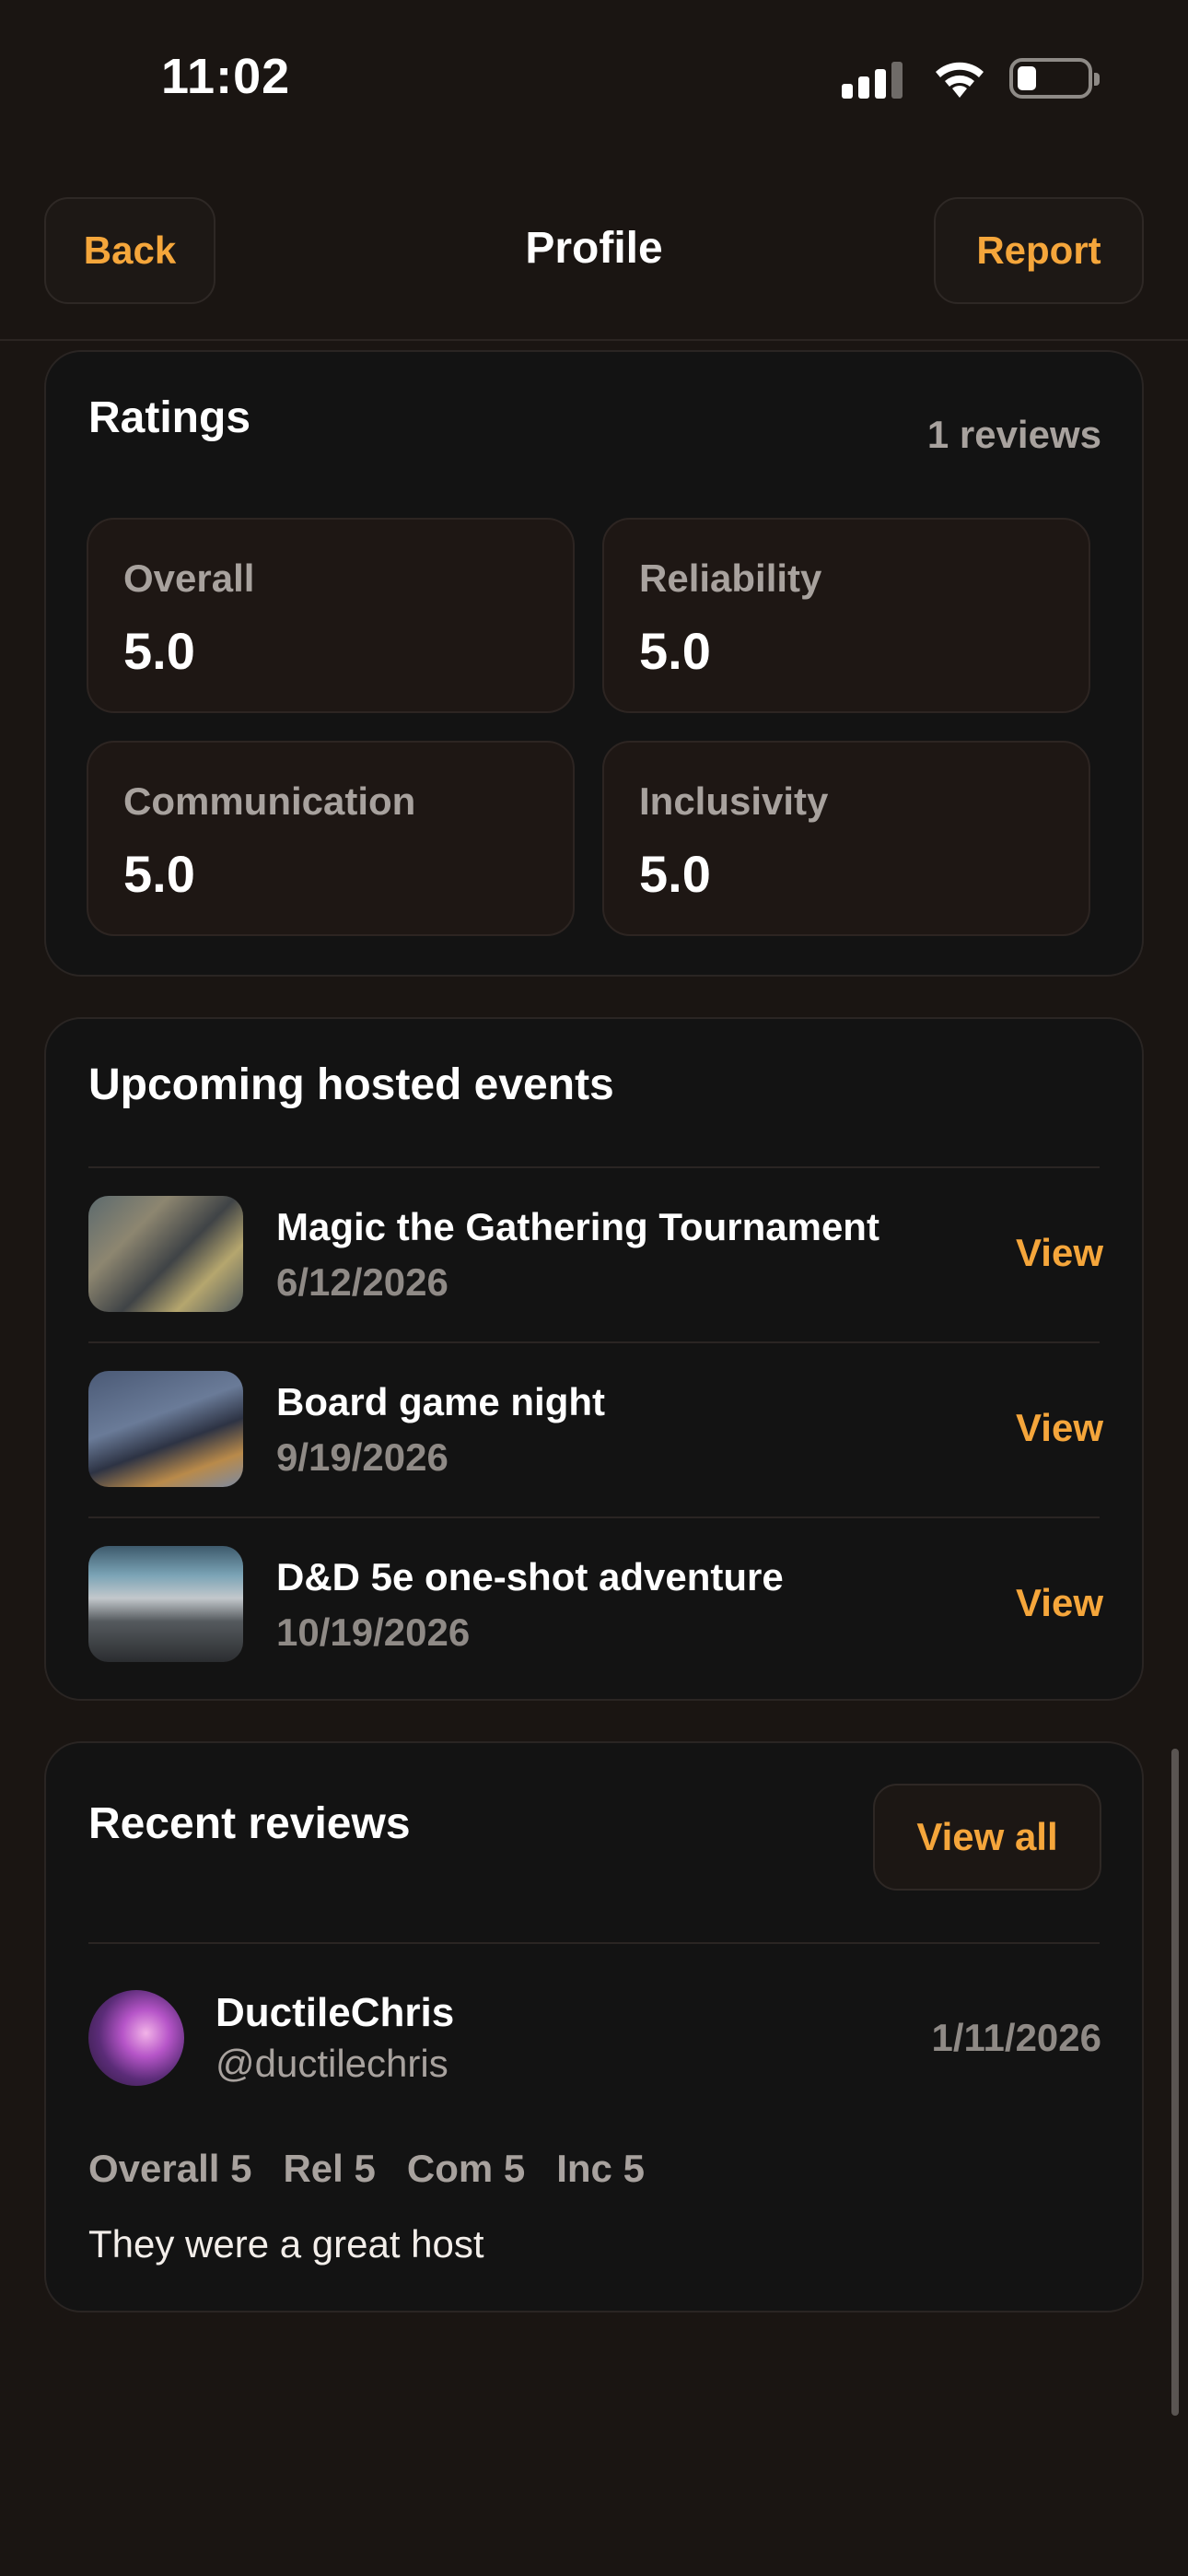 The image size is (1188, 2576). What do you see at coordinates (189, 578) in the screenshot?
I see `rating-label: Overall` at bounding box center [189, 578].